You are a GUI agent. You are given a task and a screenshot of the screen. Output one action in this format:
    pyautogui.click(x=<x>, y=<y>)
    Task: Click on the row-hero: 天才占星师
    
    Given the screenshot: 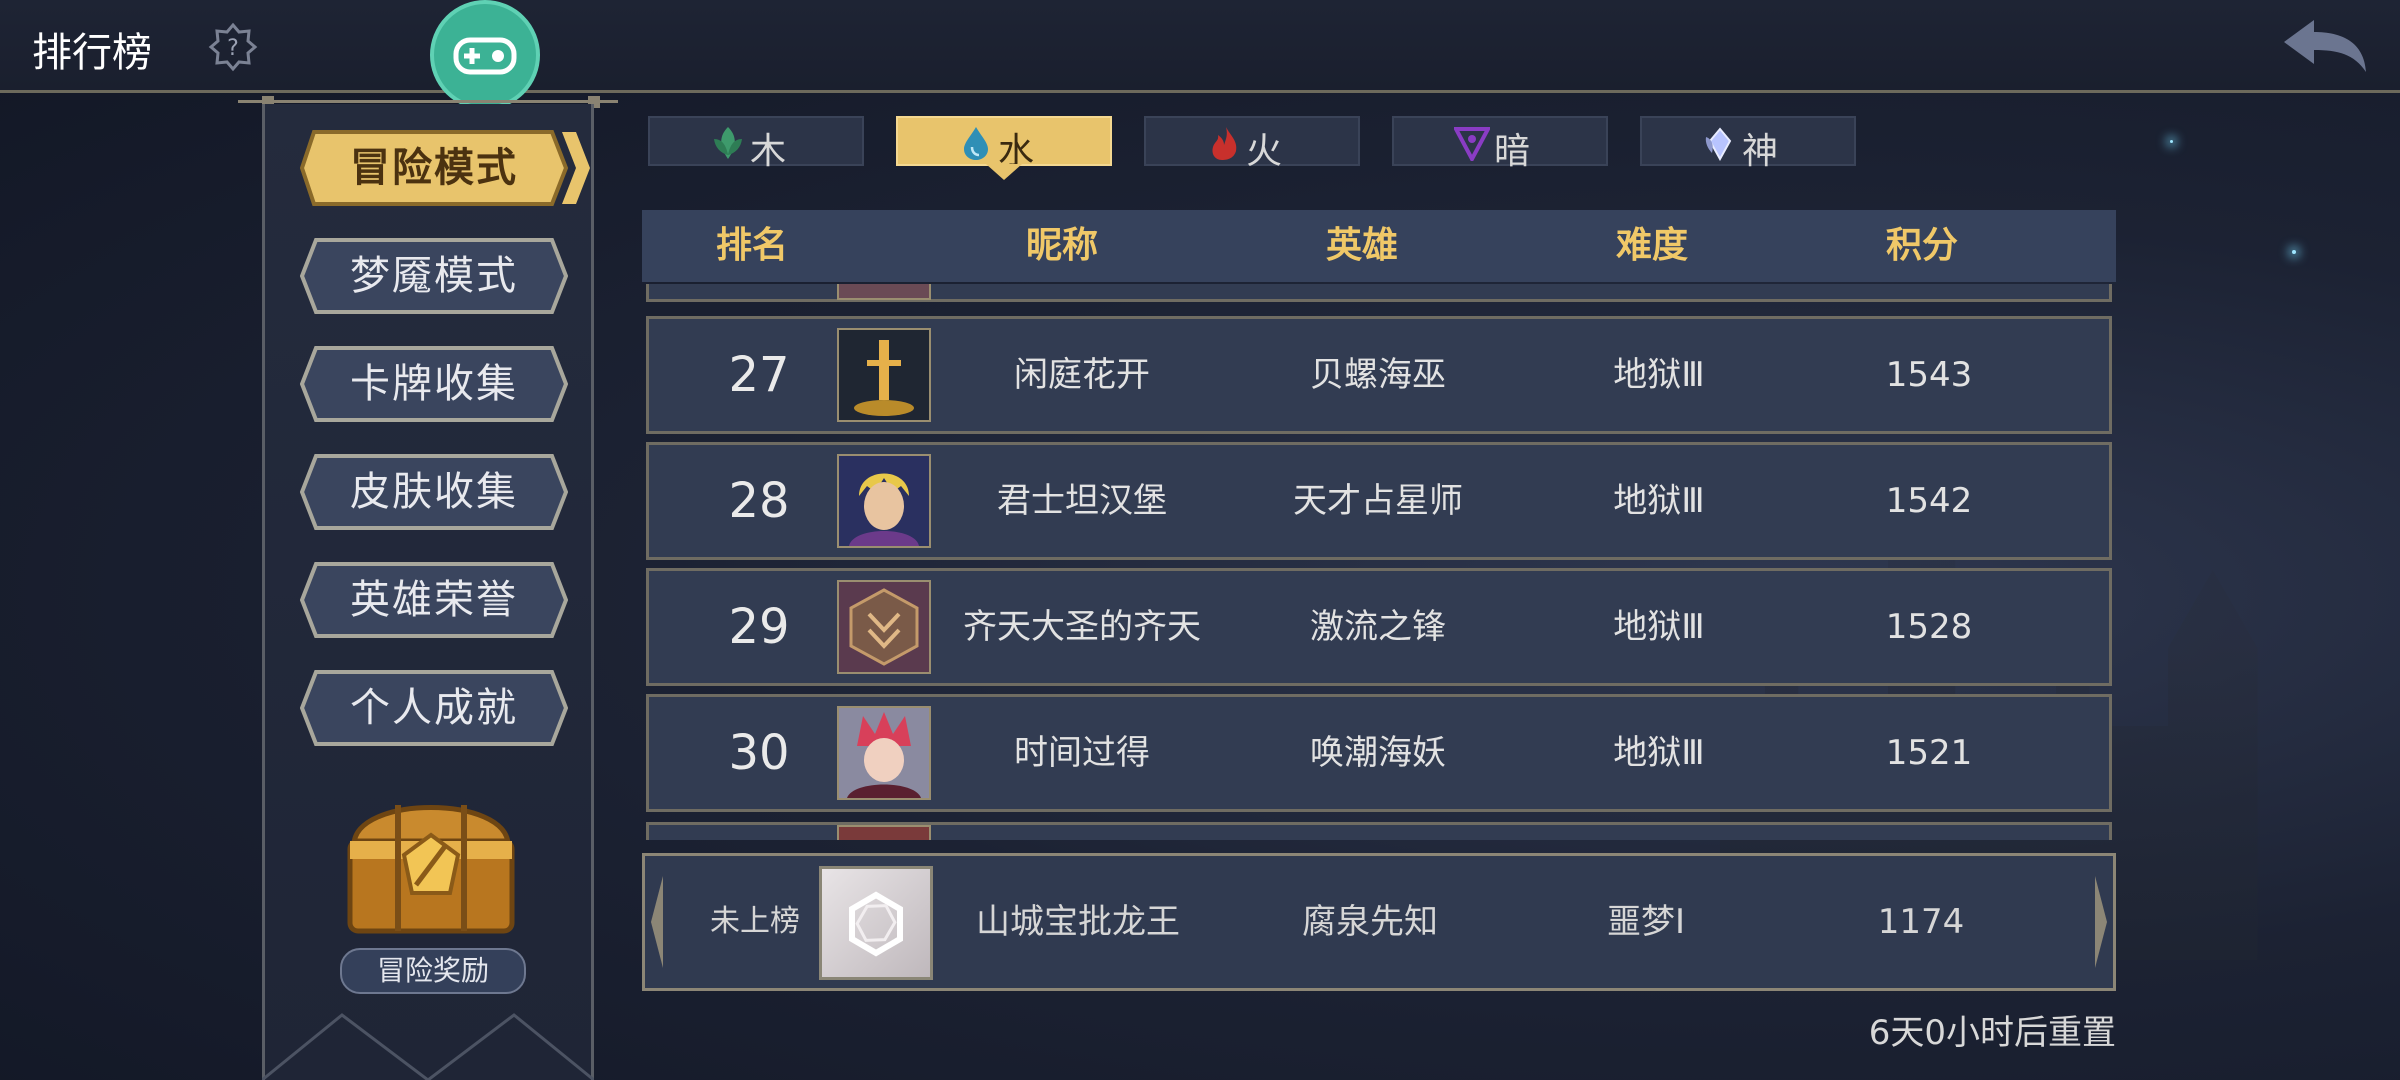 What is the action you would take?
    pyautogui.click(x=1378, y=501)
    